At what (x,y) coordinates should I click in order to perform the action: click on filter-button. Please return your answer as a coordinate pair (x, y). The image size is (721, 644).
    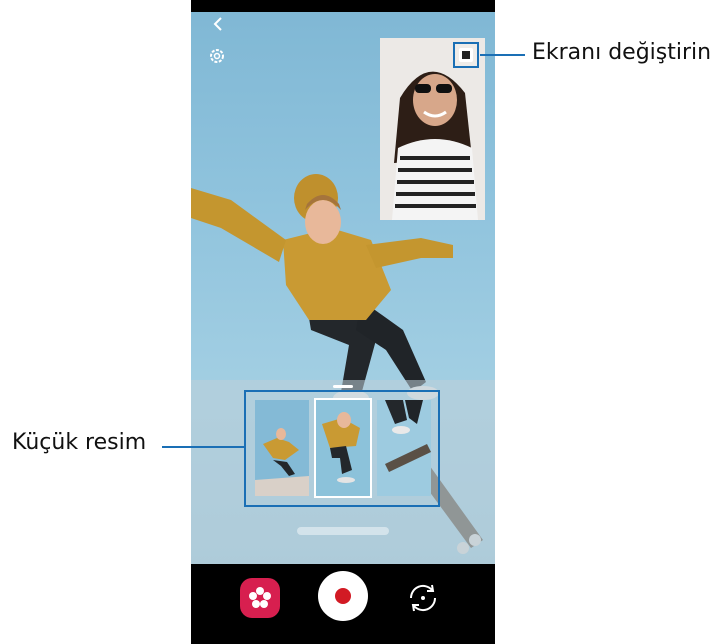
    Looking at the image, I should click on (260, 598).